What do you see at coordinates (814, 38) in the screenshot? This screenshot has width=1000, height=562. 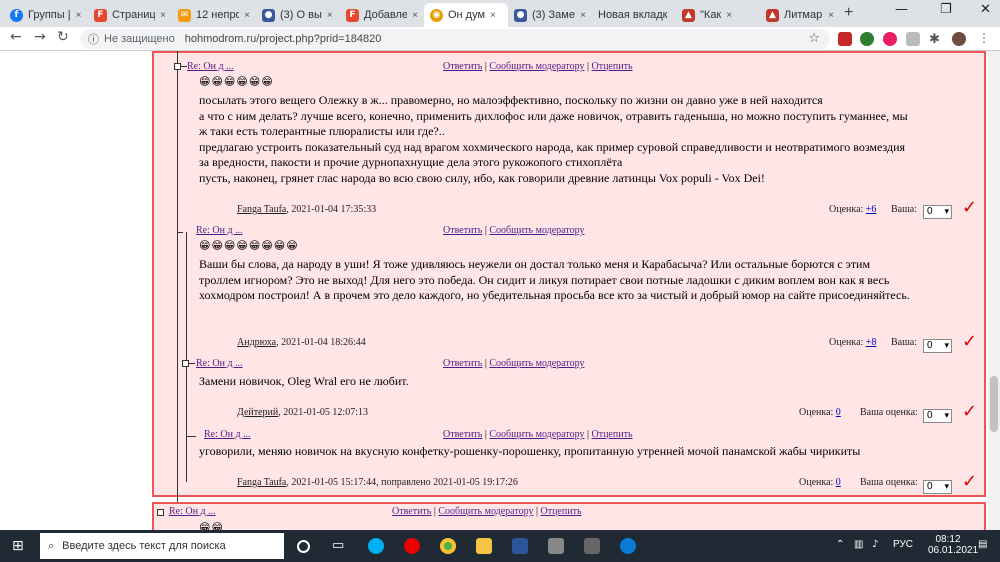 I see `bookmark-star-icon: ☆` at bounding box center [814, 38].